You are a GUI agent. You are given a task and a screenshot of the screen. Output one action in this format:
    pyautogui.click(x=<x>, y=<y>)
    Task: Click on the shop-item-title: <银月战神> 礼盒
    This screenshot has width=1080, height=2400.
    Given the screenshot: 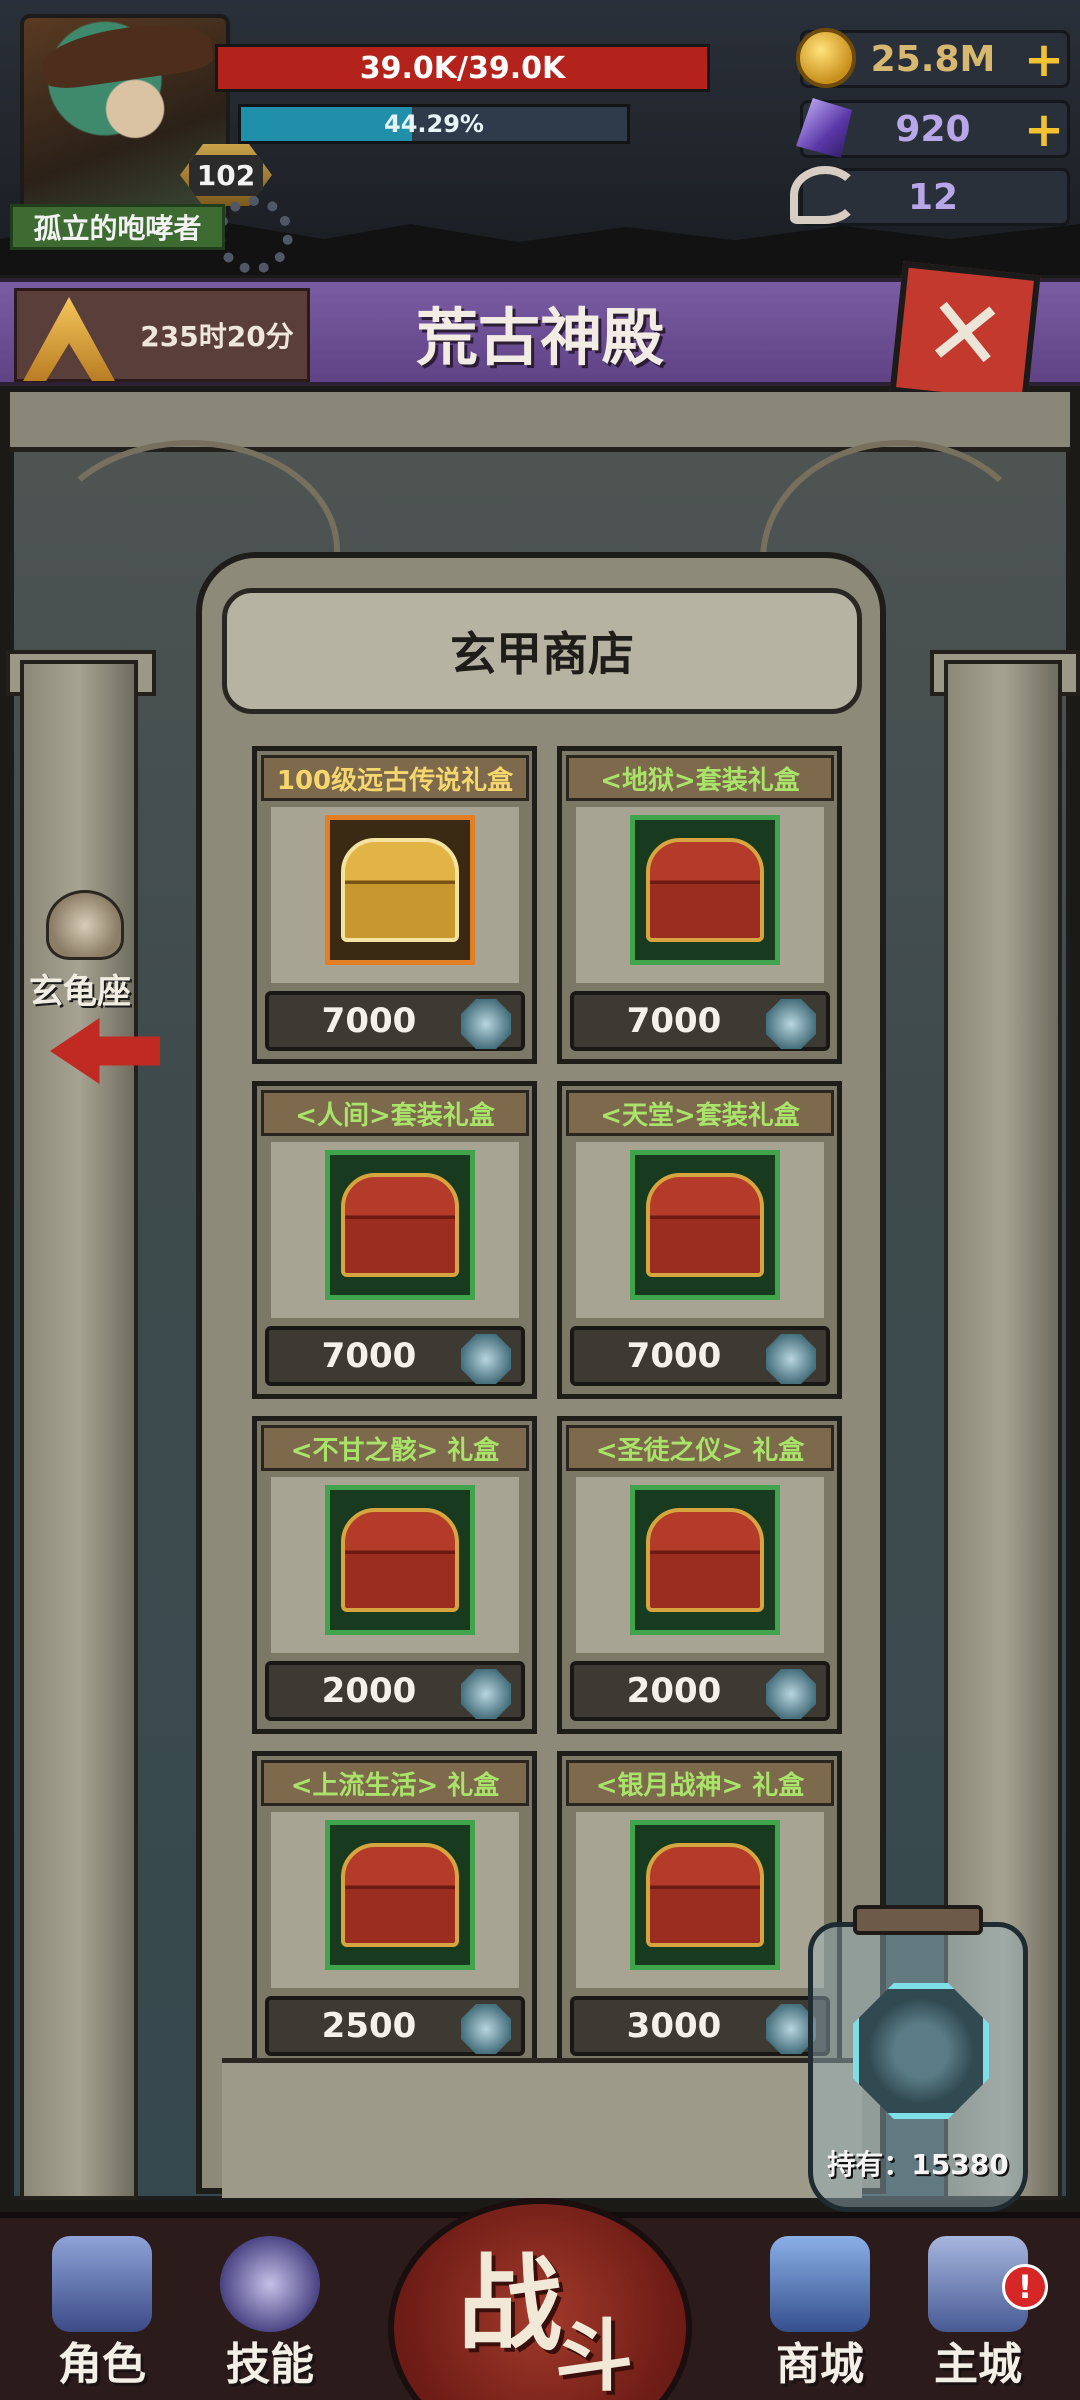 What is the action you would take?
    pyautogui.click(x=700, y=1783)
    